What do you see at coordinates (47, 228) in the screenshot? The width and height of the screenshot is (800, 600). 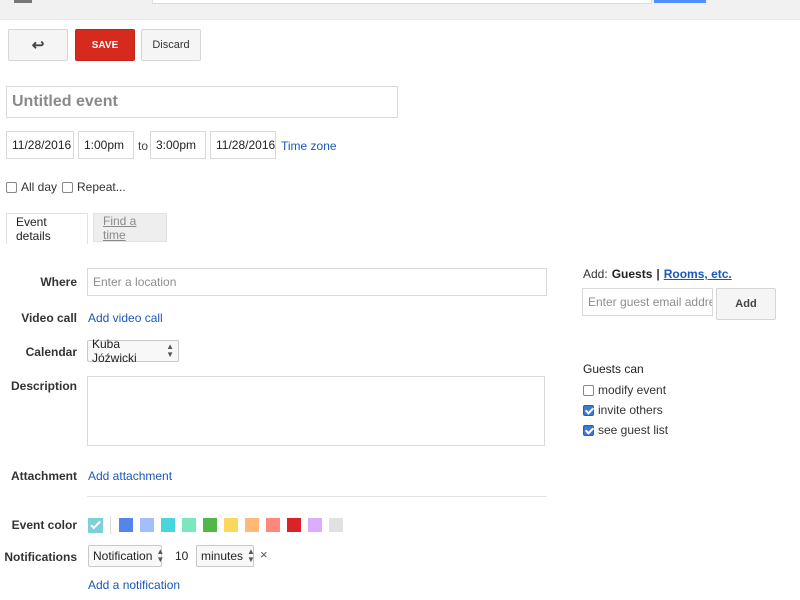 I see `tab-event-details: Event details` at bounding box center [47, 228].